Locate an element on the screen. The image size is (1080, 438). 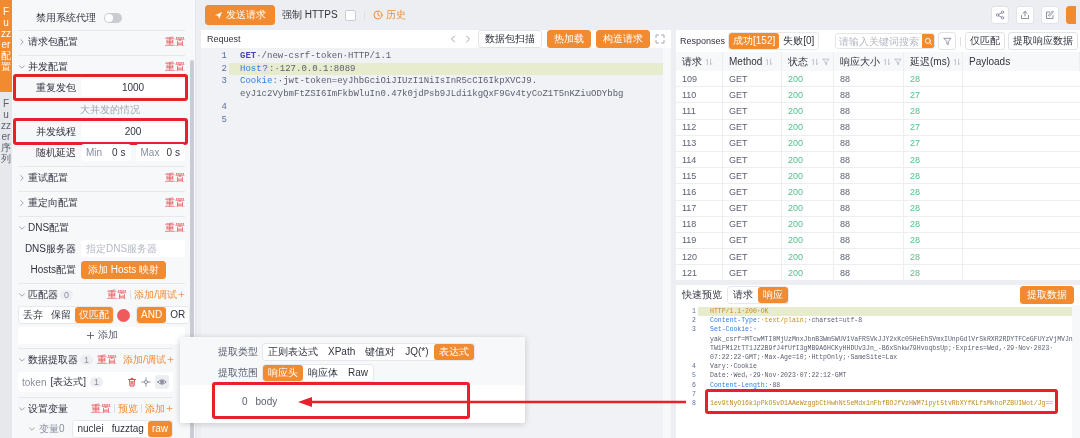
section-title: 数据提取器 is located at coordinates (53, 359).